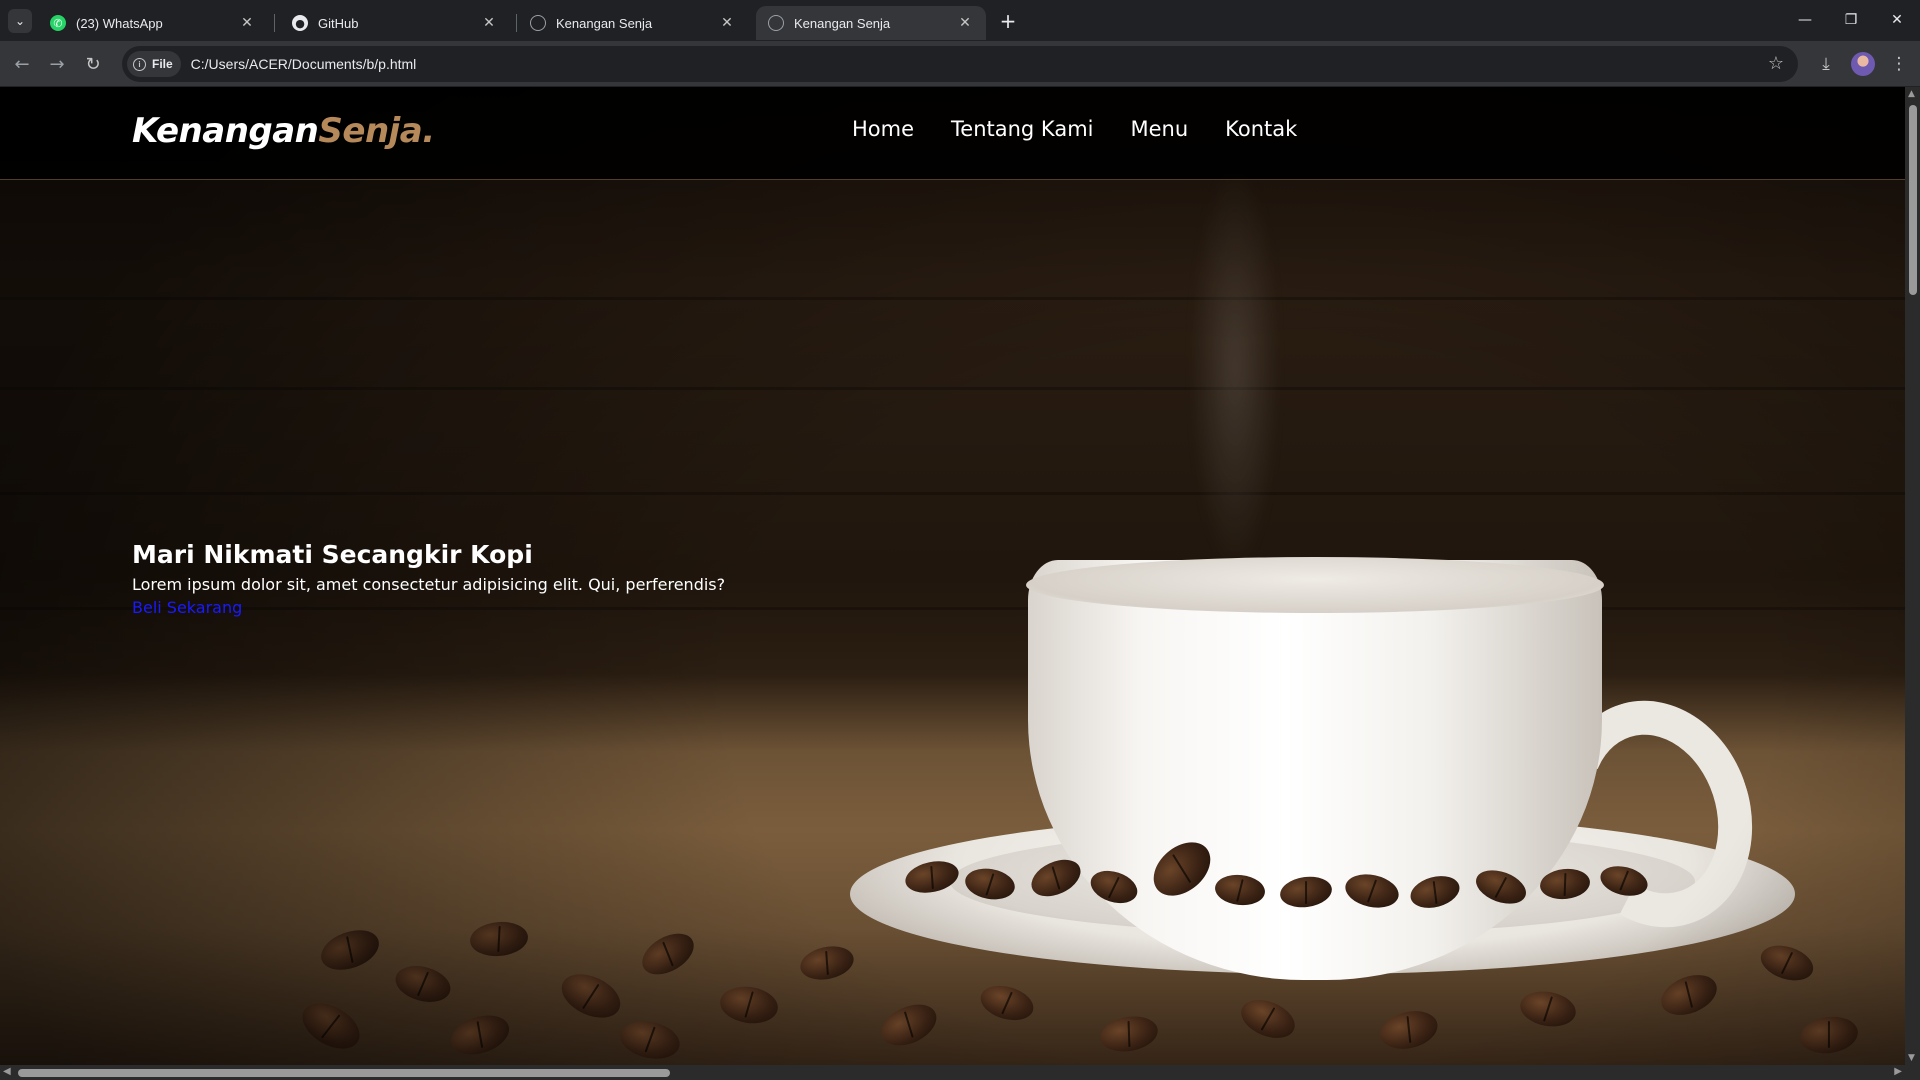  I want to click on horizontal-scroll-thumb, so click(344, 1073).